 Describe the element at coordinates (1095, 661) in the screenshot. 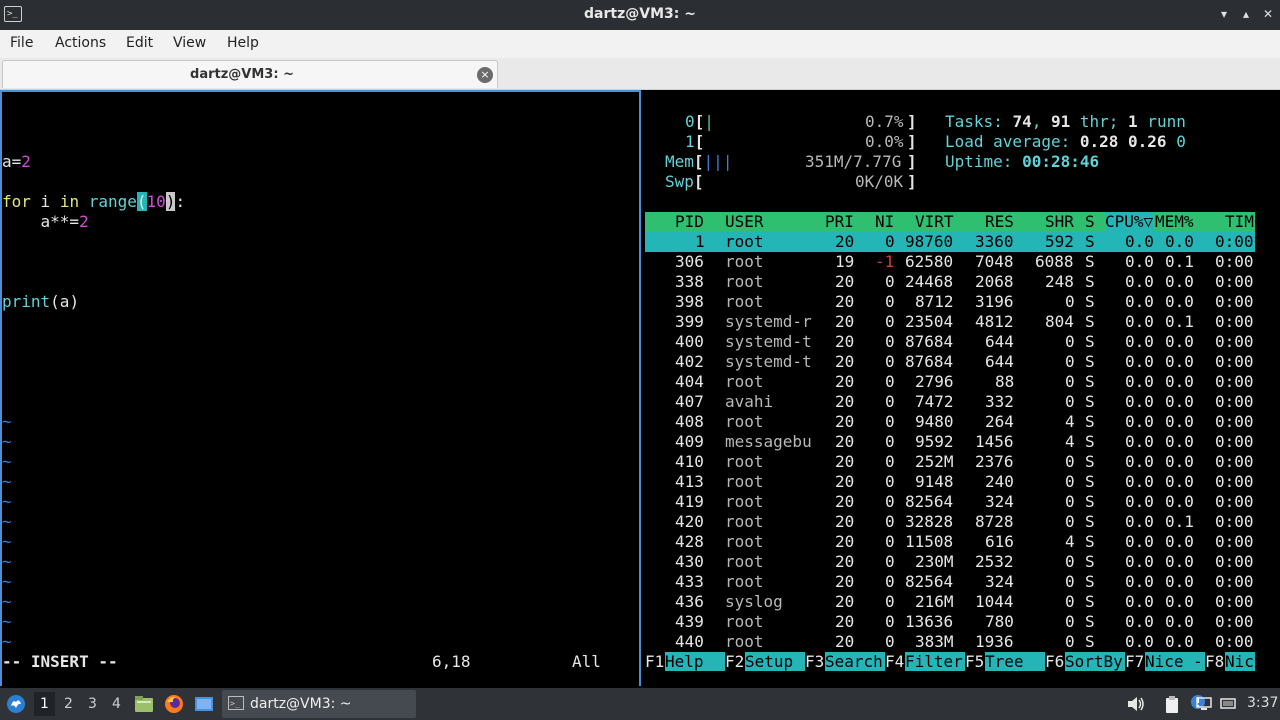

I see `fkey-sortby: SortBy` at that location.